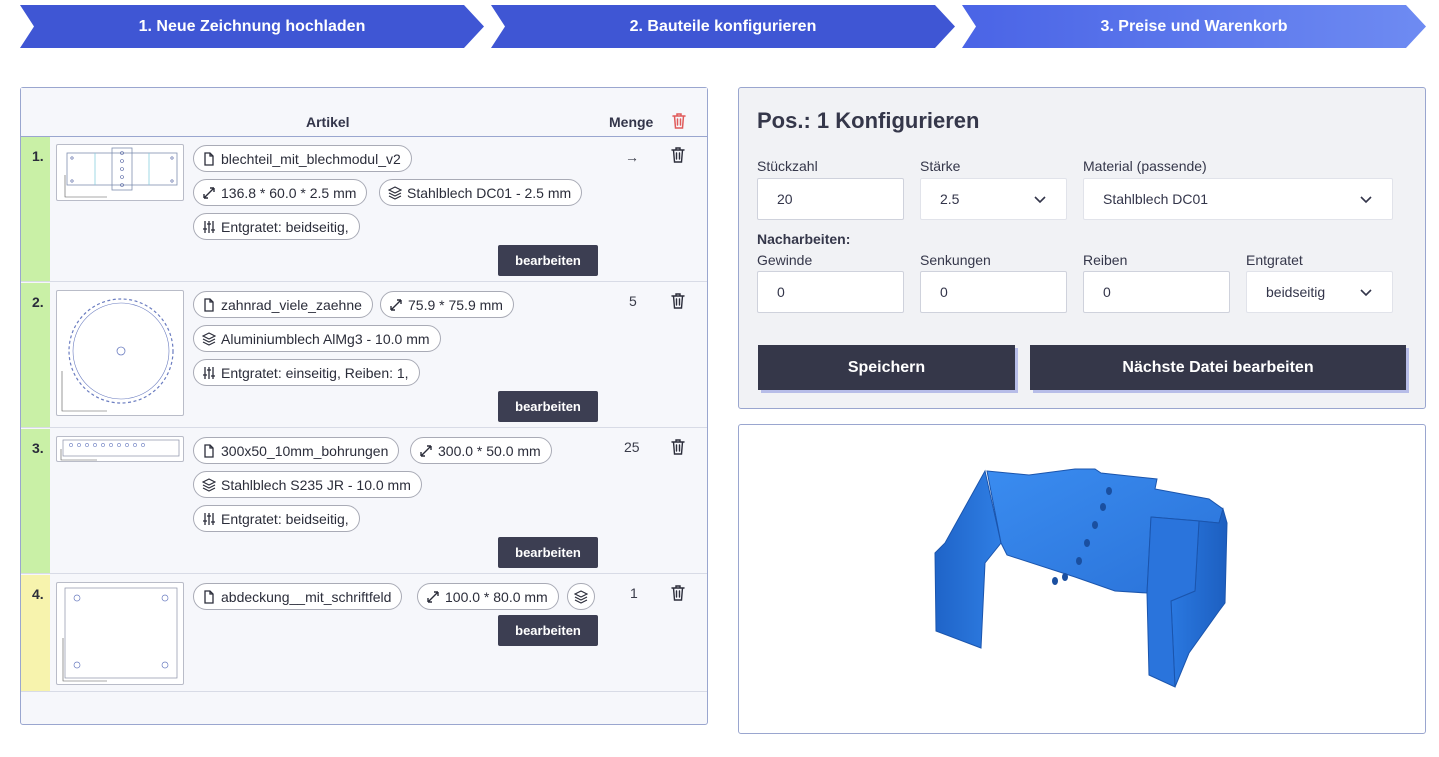 The width and height of the screenshot is (1439, 757). What do you see at coordinates (291, 304) in the screenshot?
I see `file-name: zahnrad_viele_zaehne` at bounding box center [291, 304].